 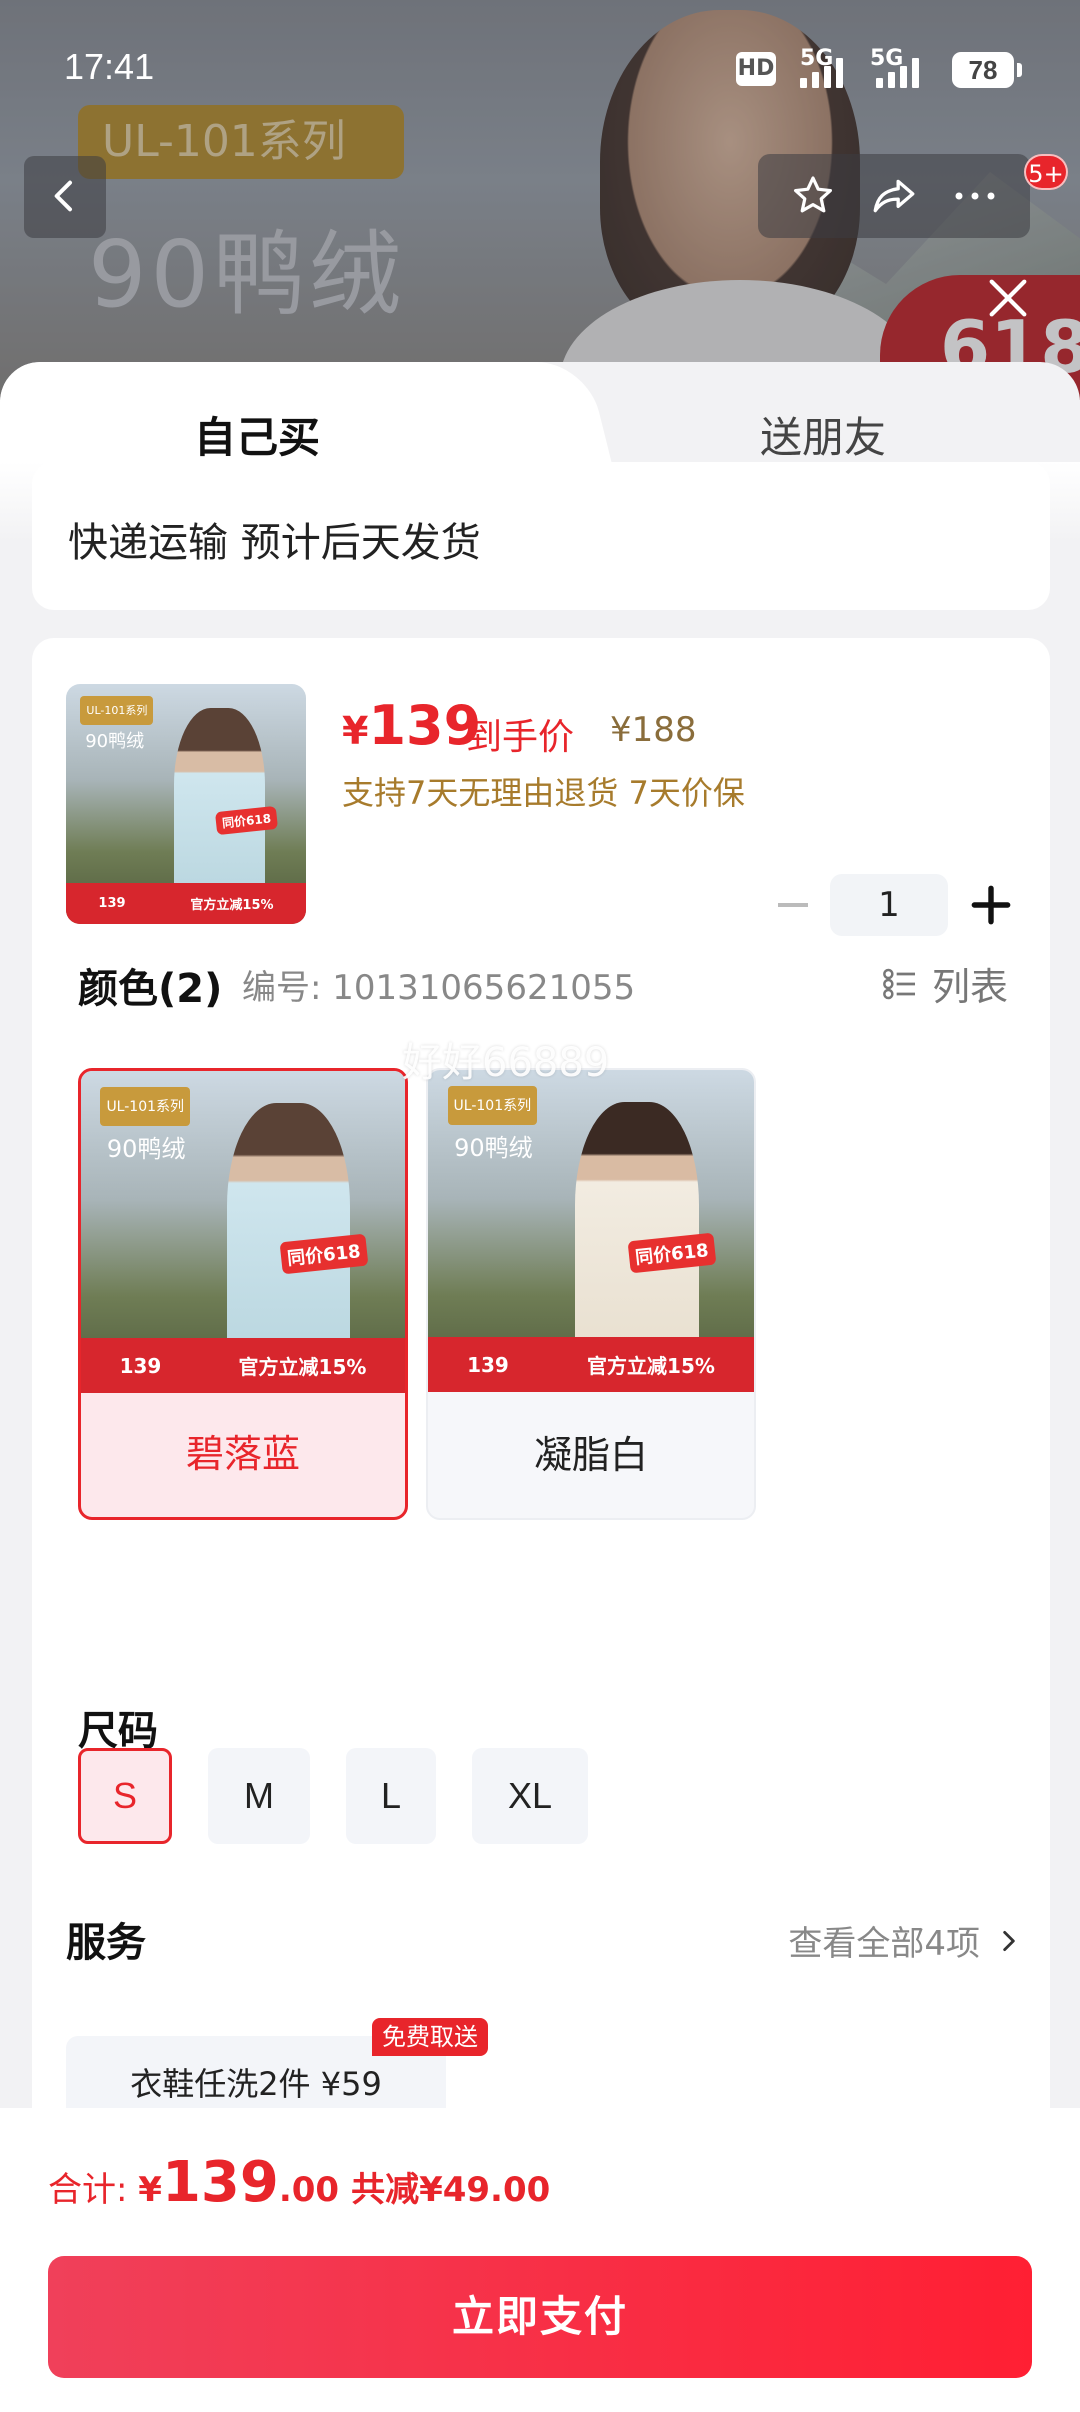 I want to click on pay-now-button: 立即支付, so click(x=540, y=2317).